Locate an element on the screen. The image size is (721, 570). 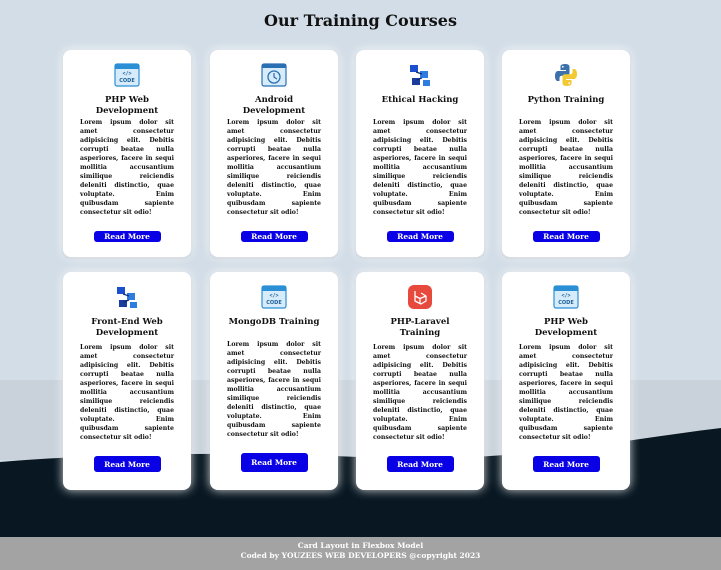
mobile-app-icon is located at coordinates (274, 75).